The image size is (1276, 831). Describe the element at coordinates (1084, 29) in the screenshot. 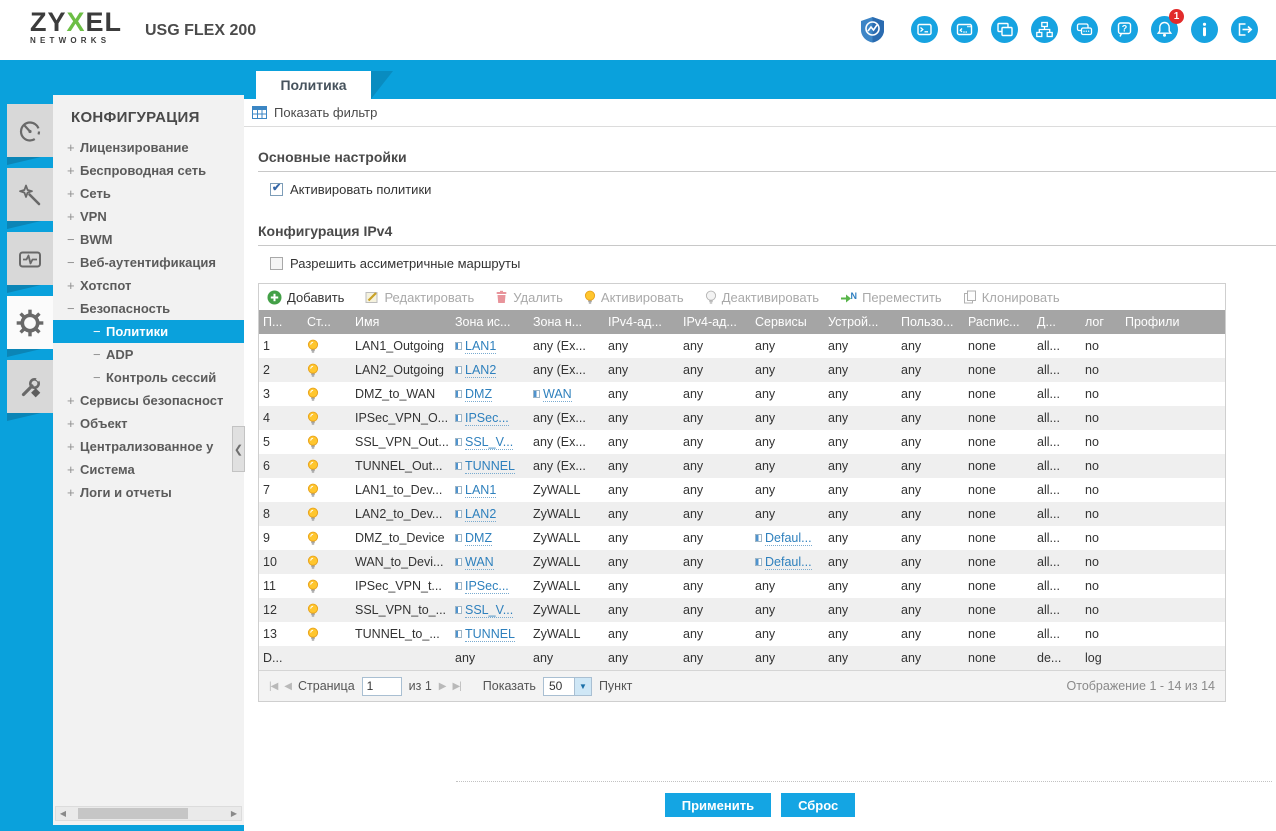

I see `forum-icon` at that location.